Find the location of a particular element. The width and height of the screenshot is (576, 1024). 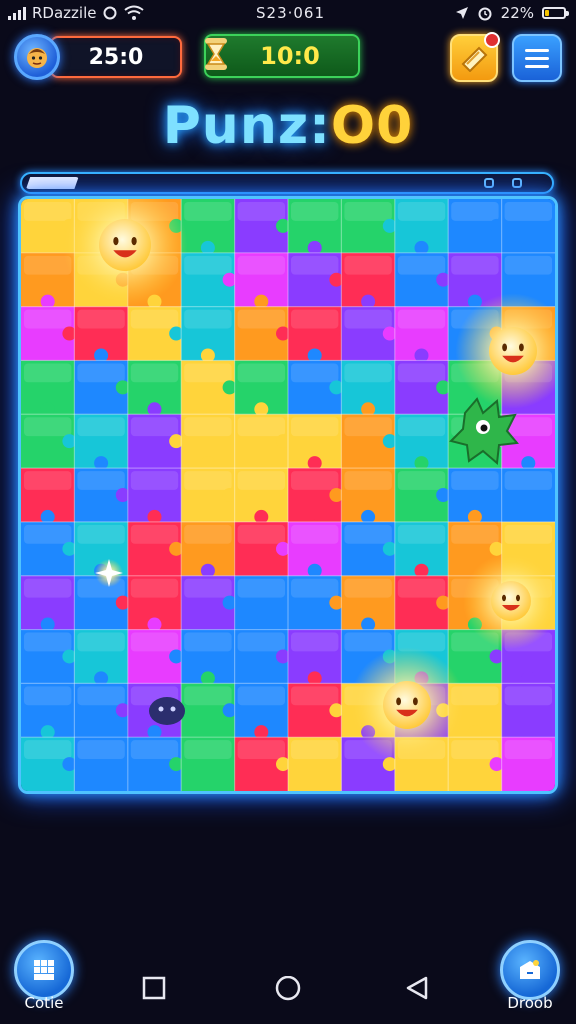

level-progress-bar is located at coordinates (287, 183).